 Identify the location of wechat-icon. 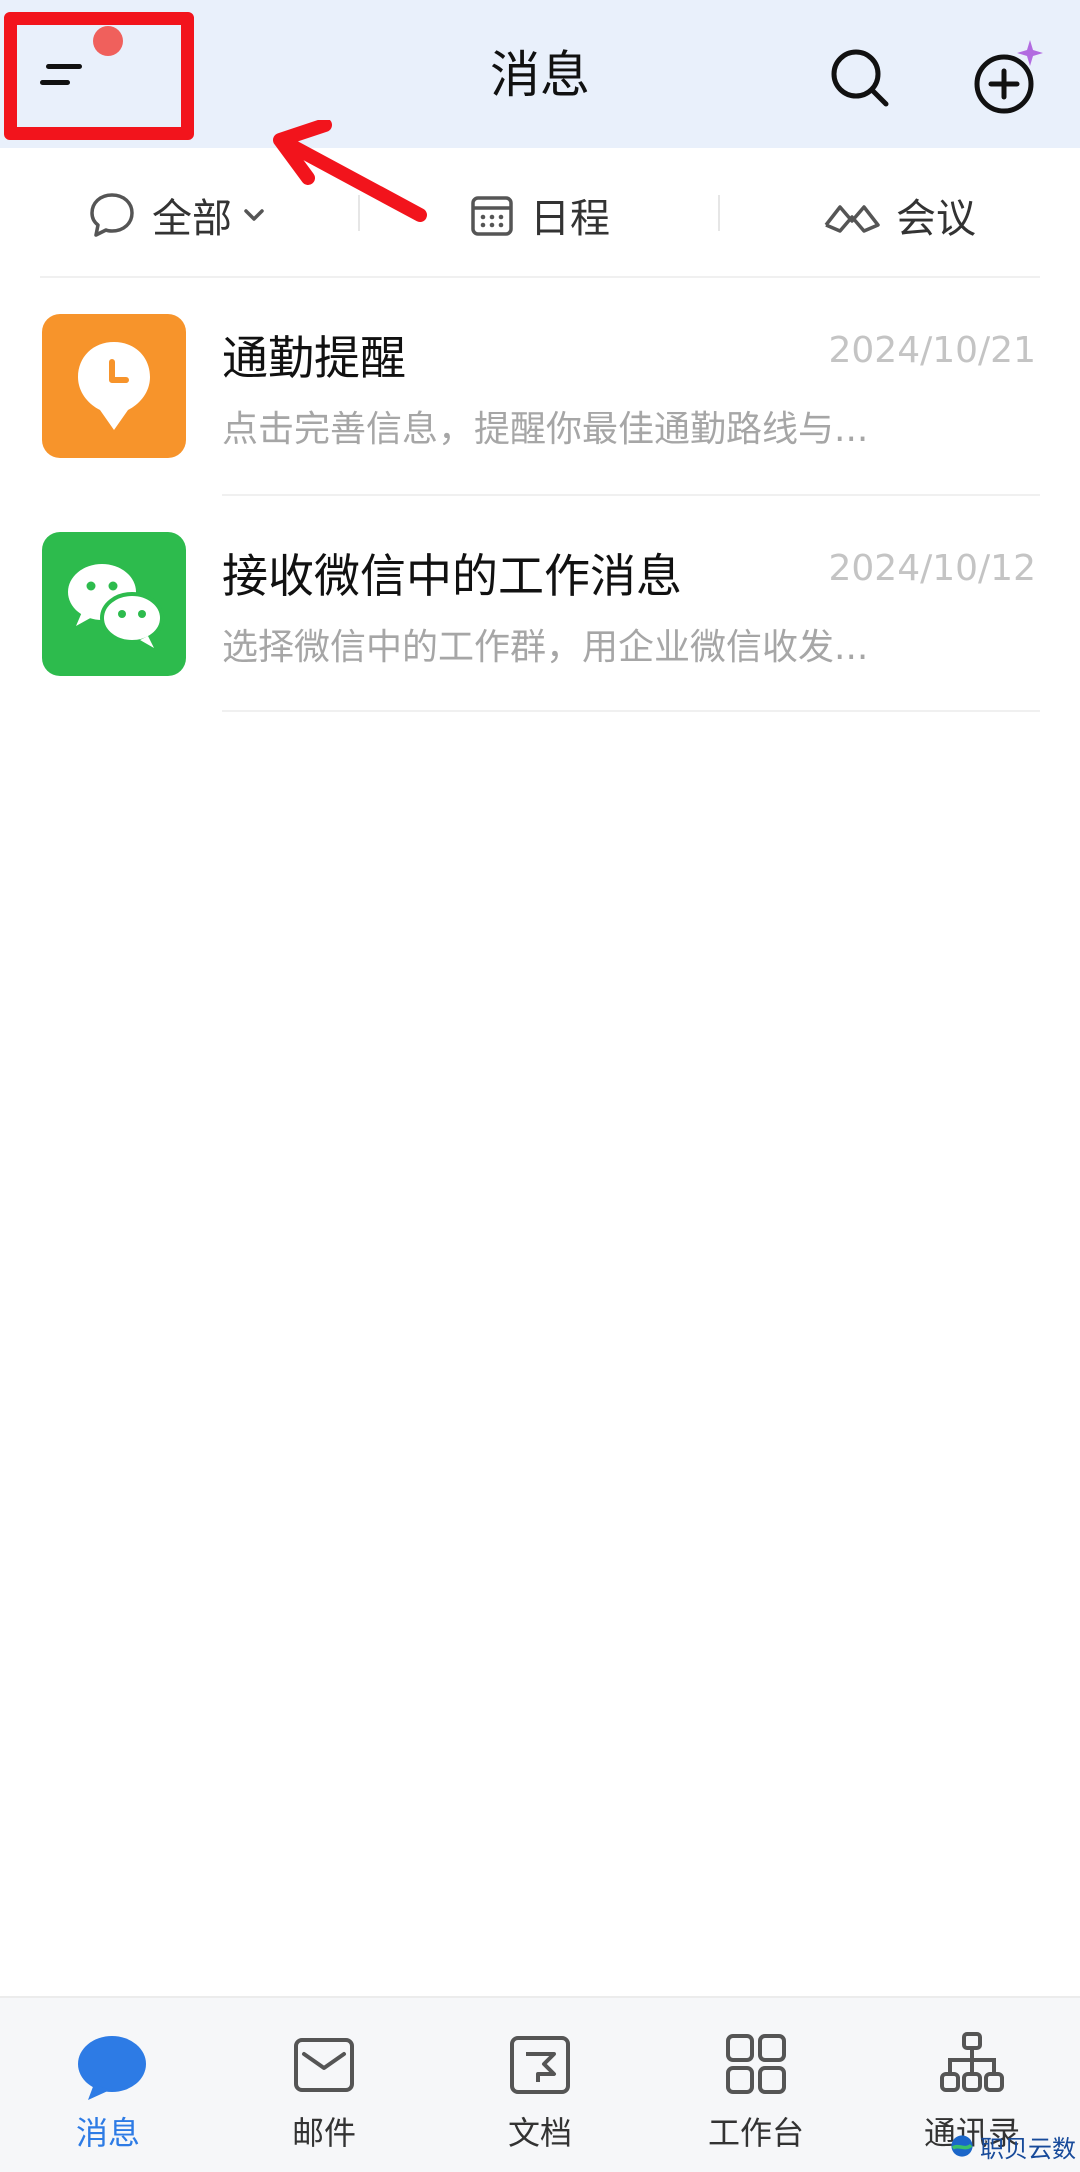
(116, 606).